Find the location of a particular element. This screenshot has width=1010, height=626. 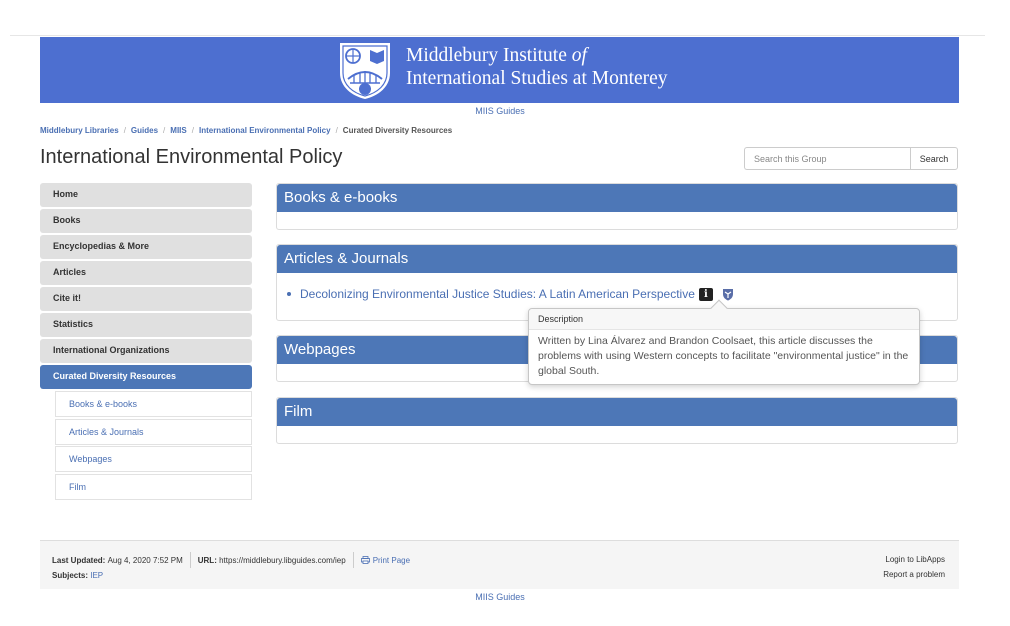

box-body-books is located at coordinates (617, 220).